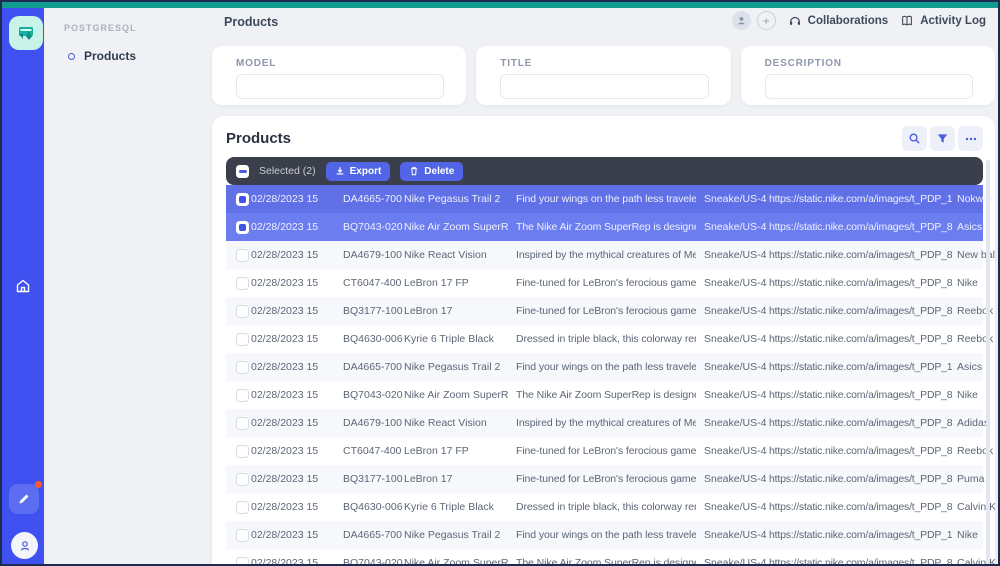  I want to click on sidebar-item-products: Products, so click(102, 56).